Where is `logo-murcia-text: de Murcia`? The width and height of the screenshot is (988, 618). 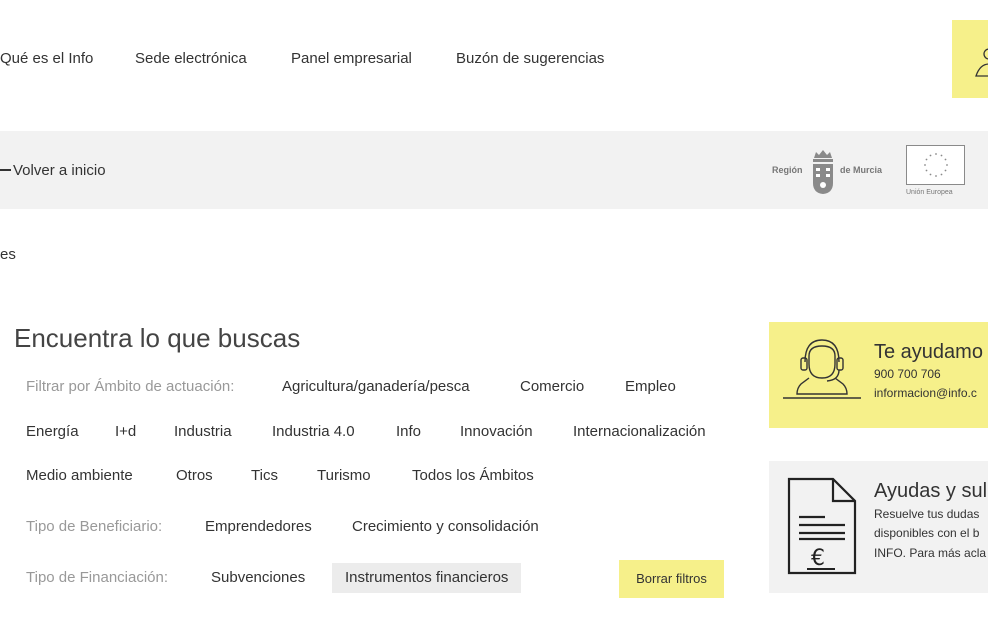 logo-murcia-text: de Murcia is located at coordinates (861, 170).